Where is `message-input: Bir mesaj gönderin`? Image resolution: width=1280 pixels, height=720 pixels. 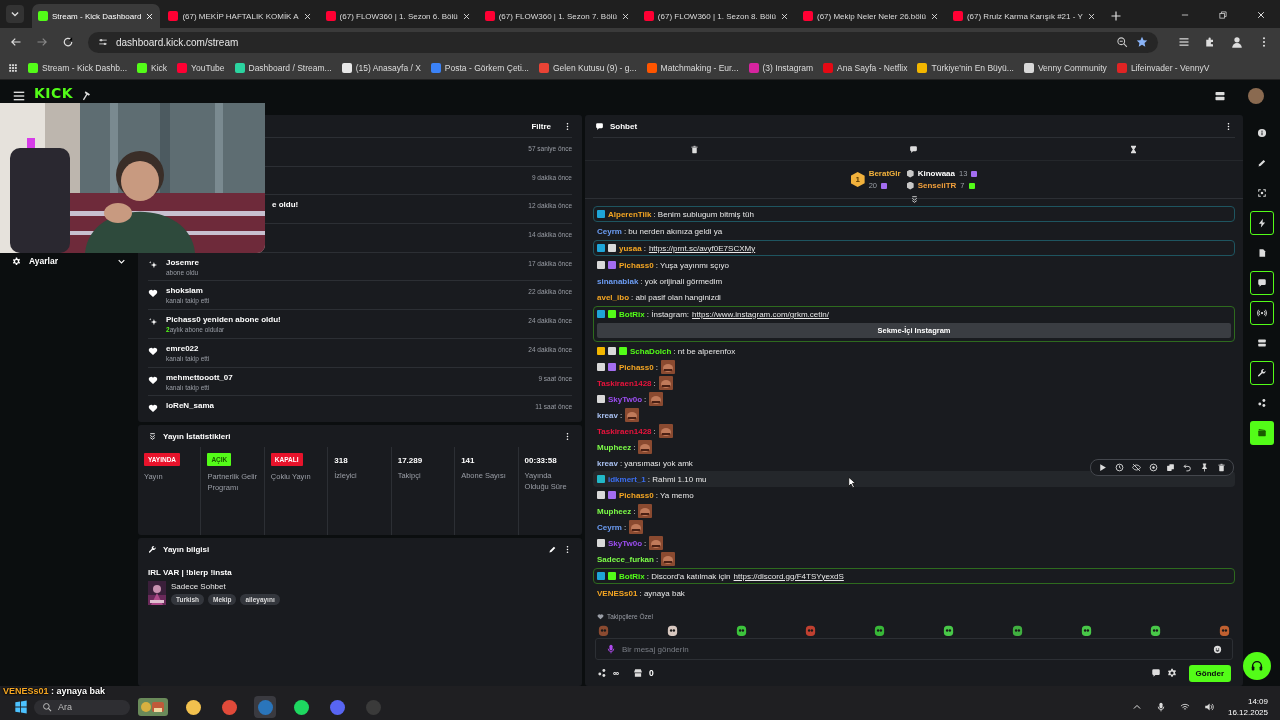
message-input: Bir mesaj gönderin is located at coordinates (914, 649).